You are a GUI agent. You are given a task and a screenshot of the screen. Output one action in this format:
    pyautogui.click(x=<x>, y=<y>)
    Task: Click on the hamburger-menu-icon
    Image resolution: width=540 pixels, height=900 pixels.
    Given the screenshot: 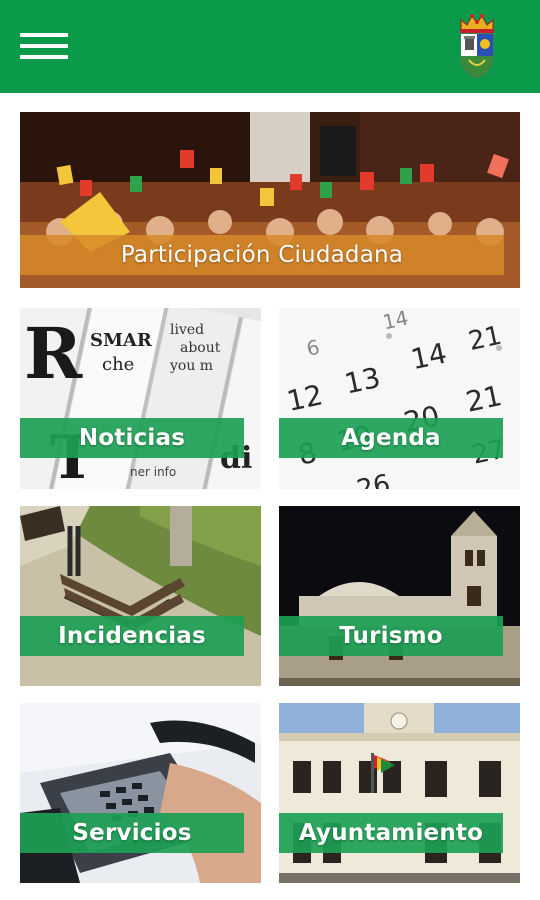 What is the action you would take?
    pyautogui.click(x=44, y=47)
    